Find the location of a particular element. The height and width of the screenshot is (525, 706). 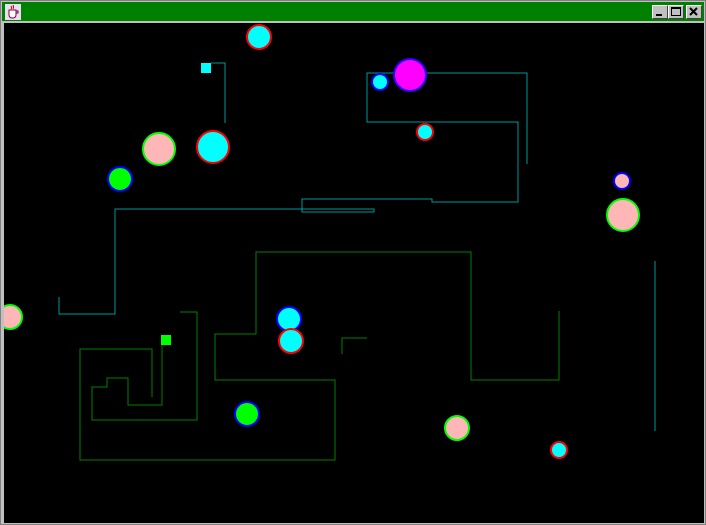

cyan-player is located at coordinates (206, 68).